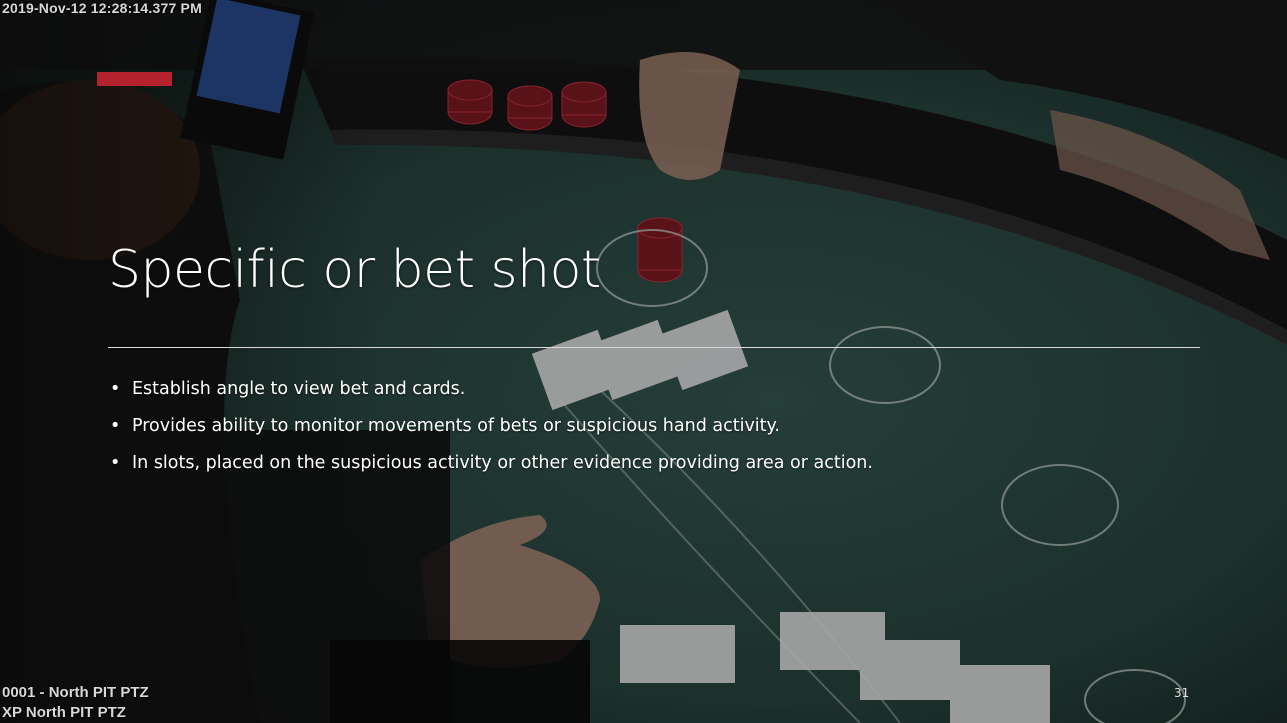  What do you see at coordinates (75, 692) in the screenshot?
I see `camera-label: 0001 - North PIT PTZ` at bounding box center [75, 692].